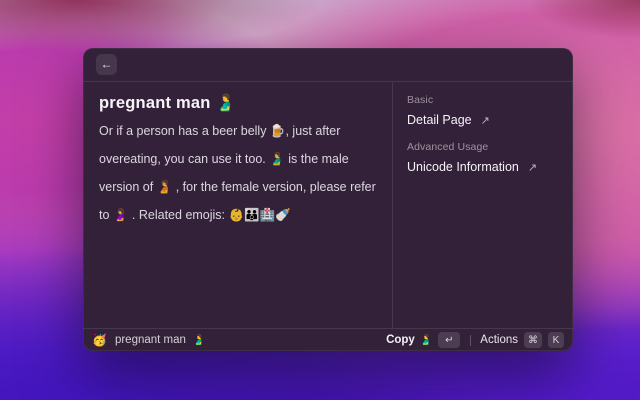  I want to click on link-unicode-information: Unicode Information ↗, so click(483, 167).